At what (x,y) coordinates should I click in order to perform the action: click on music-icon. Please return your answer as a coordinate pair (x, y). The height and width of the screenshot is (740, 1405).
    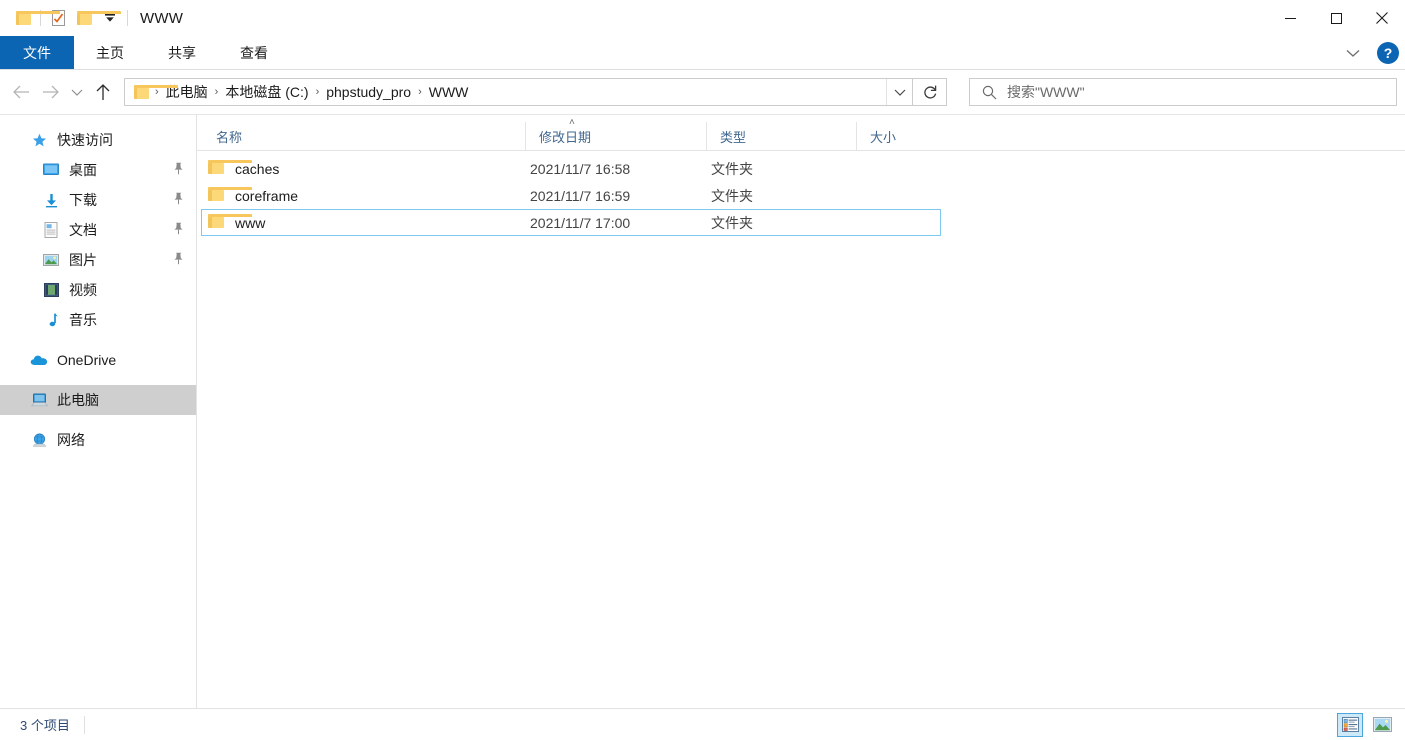
    Looking at the image, I should click on (51, 320).